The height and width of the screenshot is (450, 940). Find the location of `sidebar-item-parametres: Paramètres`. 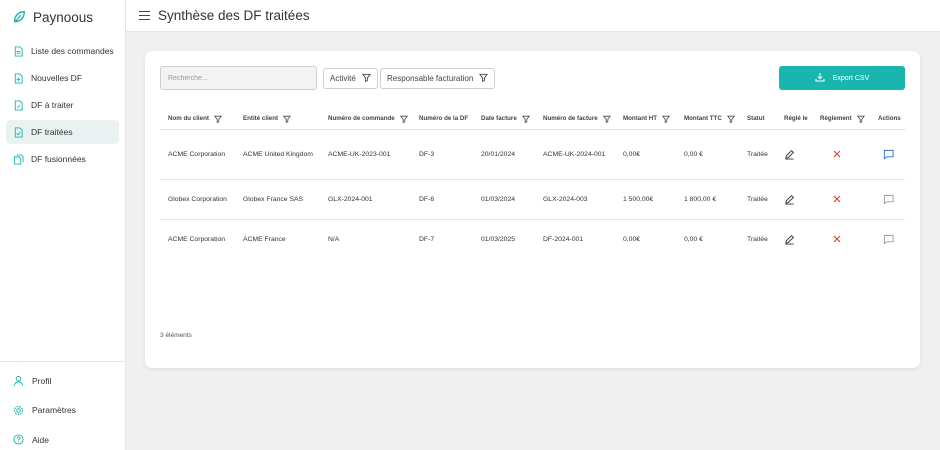

sidebar-item-parametres: Paramètres is located at coordinates (62, 411).